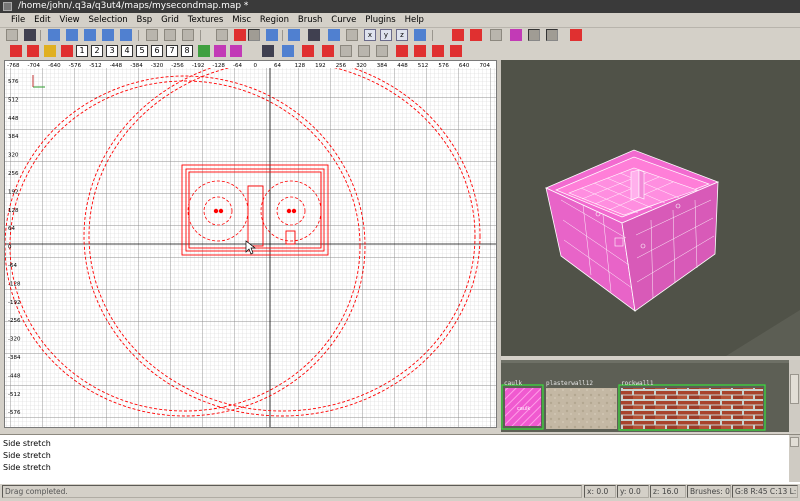 The height and width of the screenshot is (501, 800). What do you see at coordinates (14, 321) in the screenshot?
I see `ruler-label-y: -256` at bounding box center [14, 321].